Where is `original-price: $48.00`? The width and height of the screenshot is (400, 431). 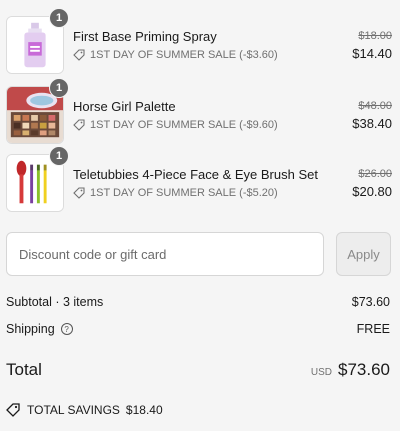 original-price: $48.00 is located at coordinates (375, 106).